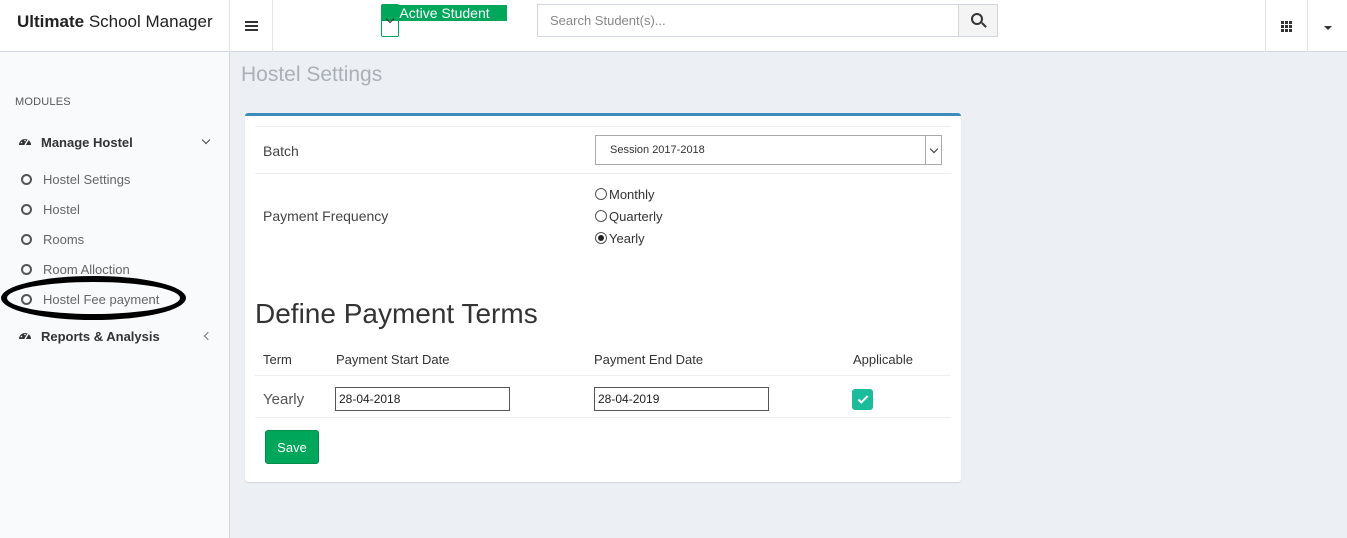 This screenshot has width=1347, height=538. Describe the element at coordinates (101, 299) in the screenshot. I see `sidebar-item-label: Hostel Fee payment` at that location.